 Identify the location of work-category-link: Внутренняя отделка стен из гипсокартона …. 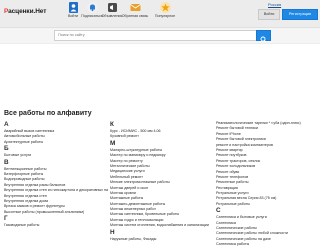
(56, 190).